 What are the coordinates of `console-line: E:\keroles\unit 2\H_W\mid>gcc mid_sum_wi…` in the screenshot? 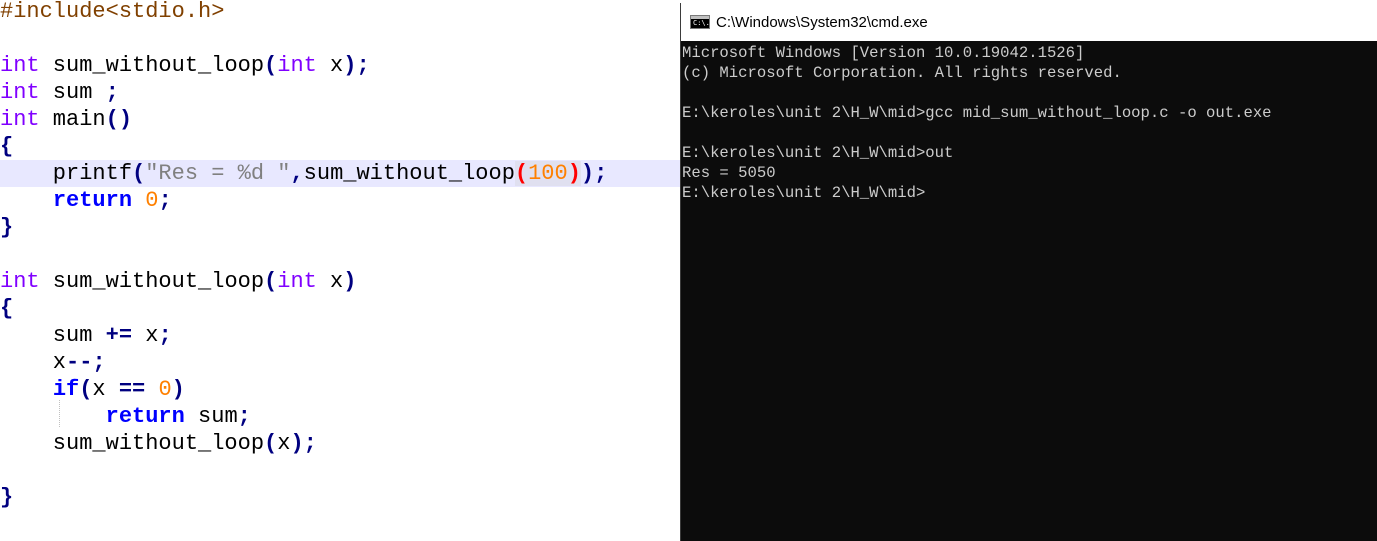 It's located at (977, 113).